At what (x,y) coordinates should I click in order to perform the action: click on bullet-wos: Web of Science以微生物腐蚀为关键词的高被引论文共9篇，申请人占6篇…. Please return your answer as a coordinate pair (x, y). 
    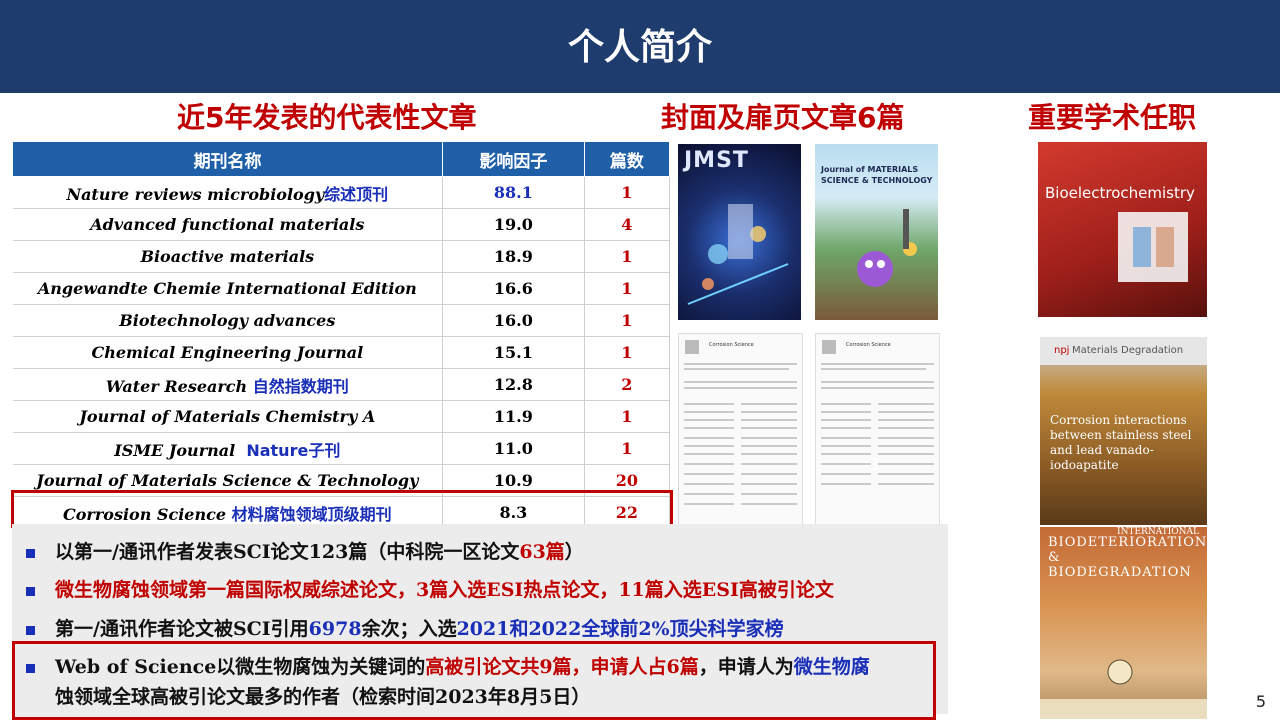
    Looking at the image, I should click on (448, 665).